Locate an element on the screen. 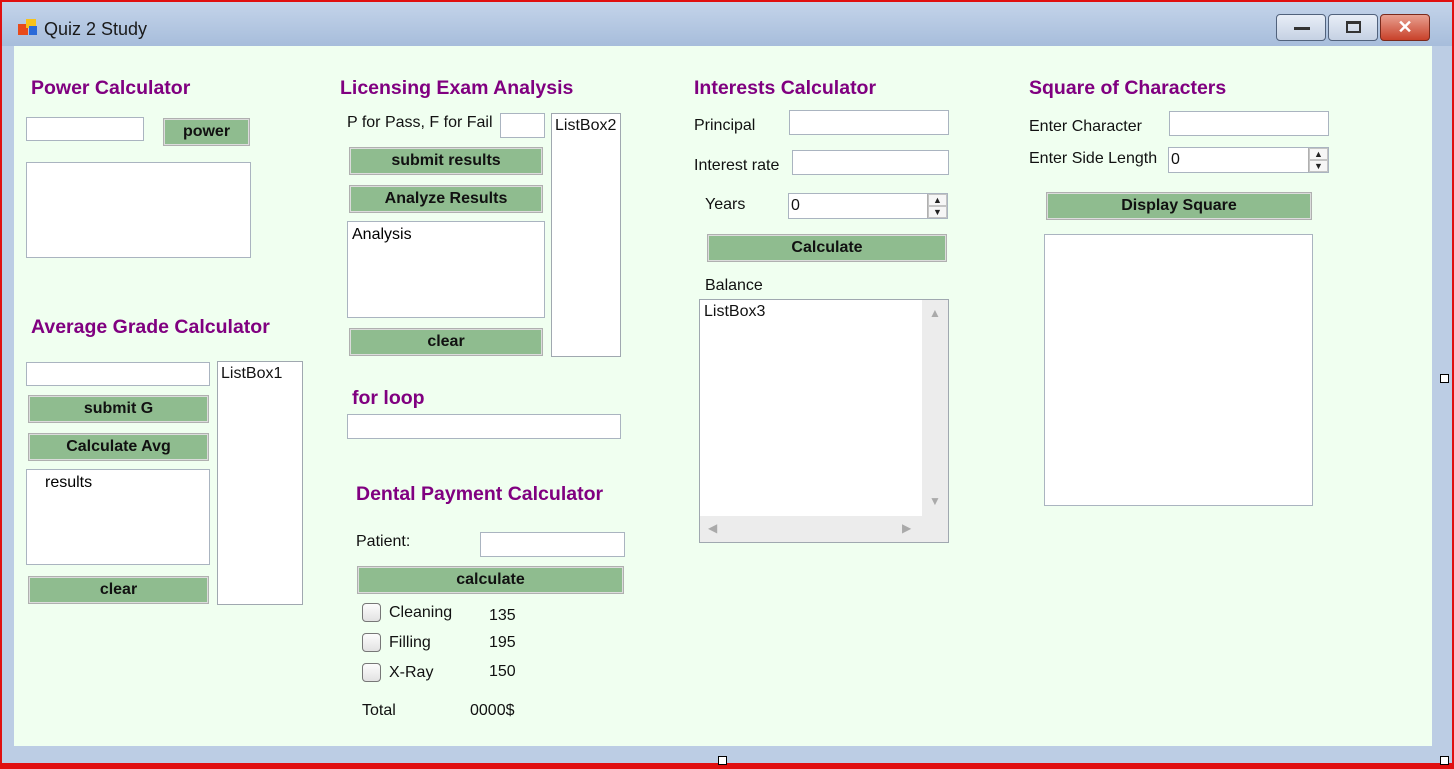 The image size is (1454, 769). filling-price: 195 is located at coordinates (502, 642).